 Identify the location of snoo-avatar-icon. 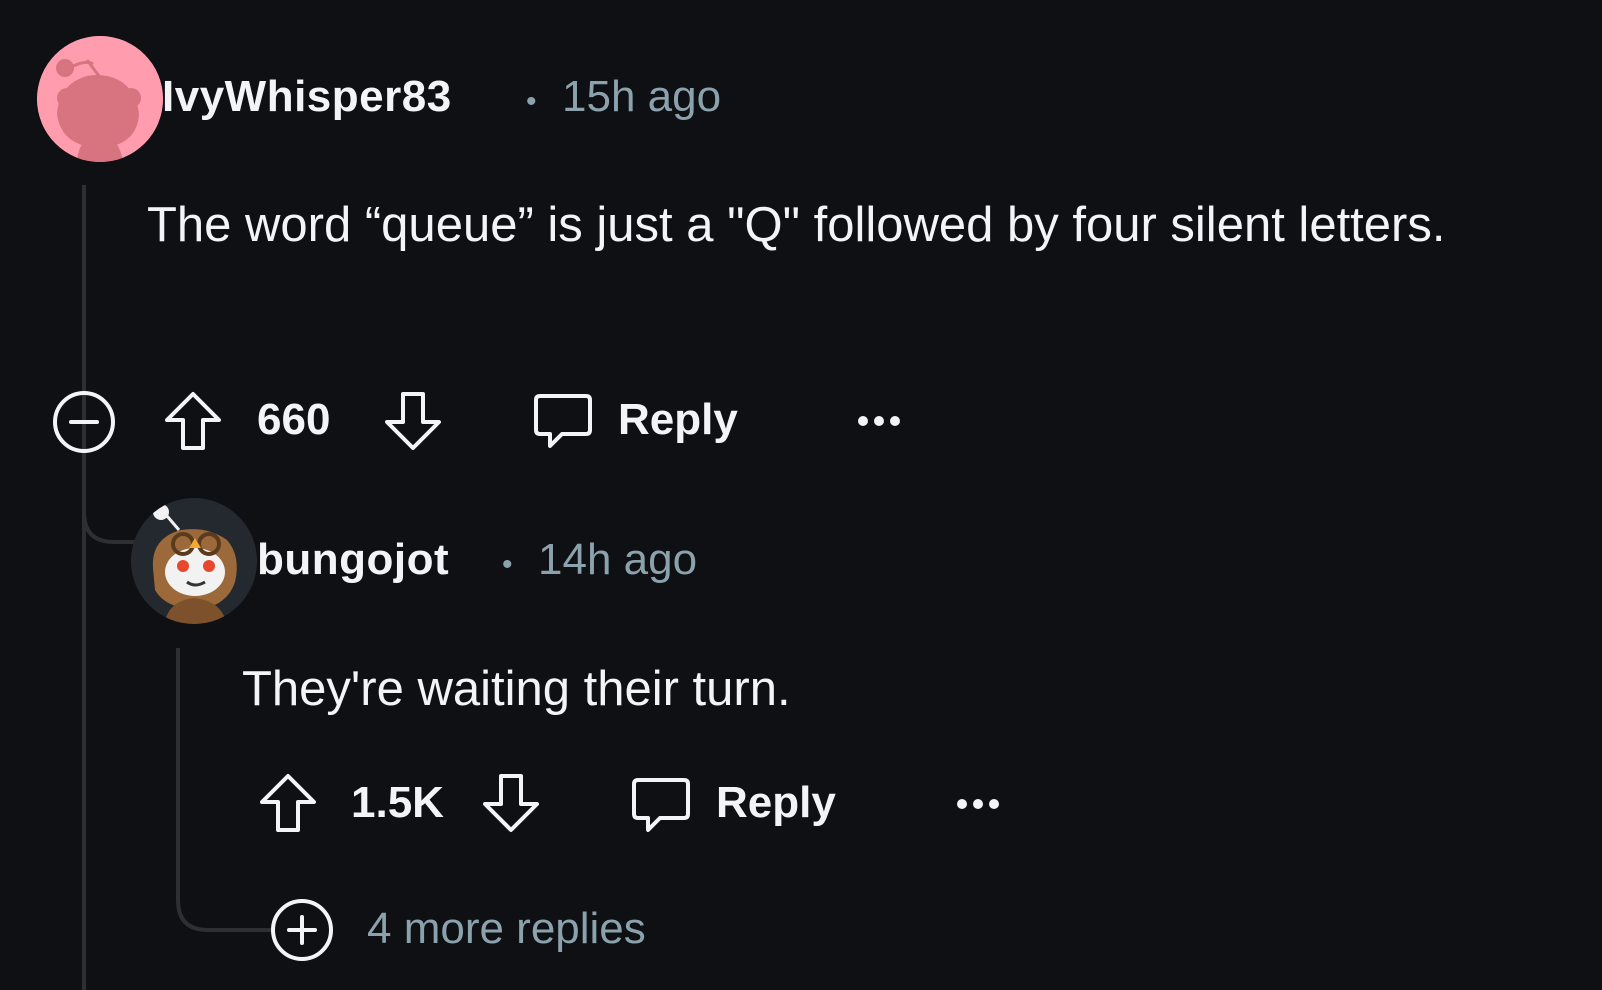
(100, 99).